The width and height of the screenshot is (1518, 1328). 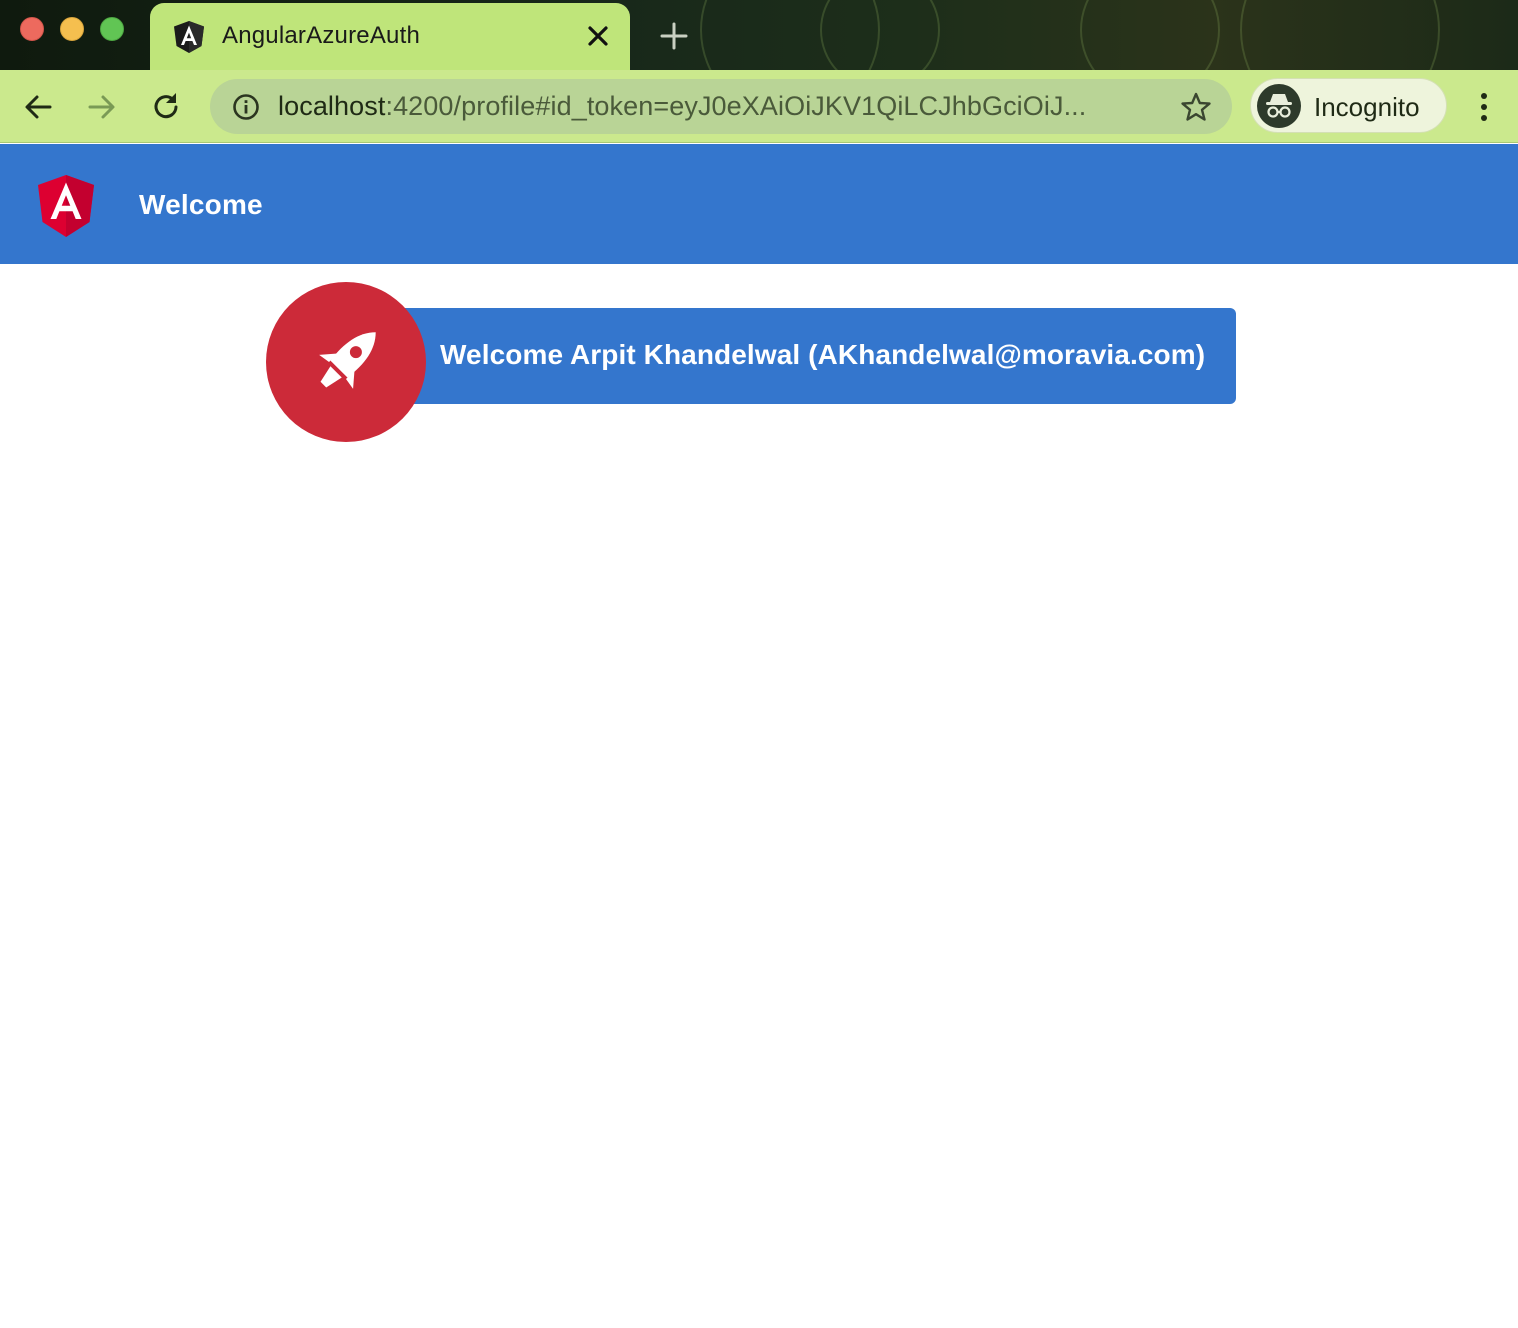 I want to click on incognito-profile-button: Incognito, so click(x=1348, y=105).